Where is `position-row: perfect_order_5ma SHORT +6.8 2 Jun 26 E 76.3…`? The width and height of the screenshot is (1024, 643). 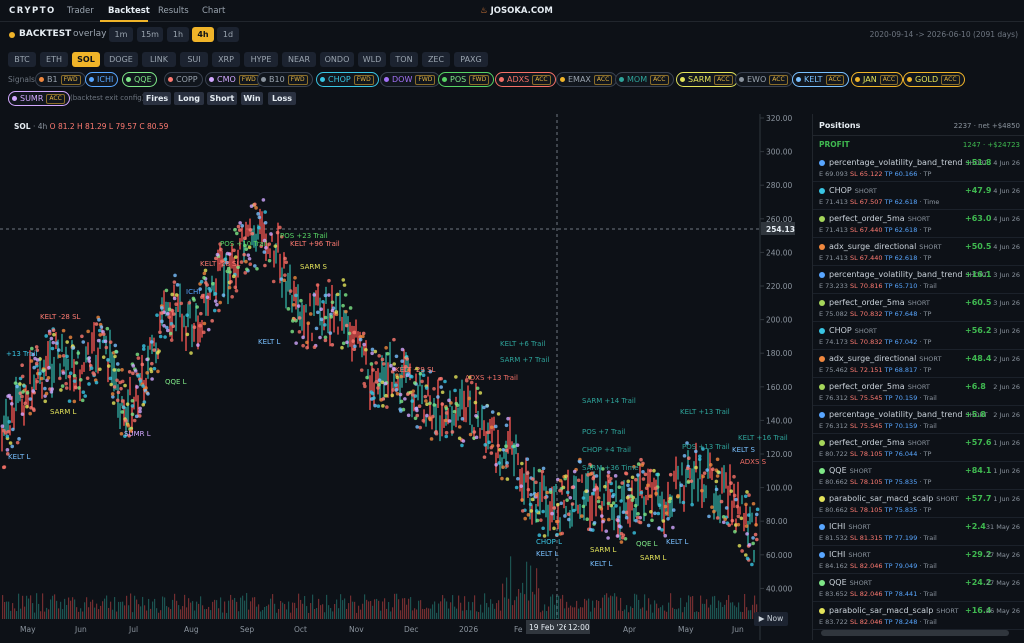 position-row: perfect_order_5ma SHORT +6.8 2 Jun 26 E 76.3… is located at coordinates (918, 392).